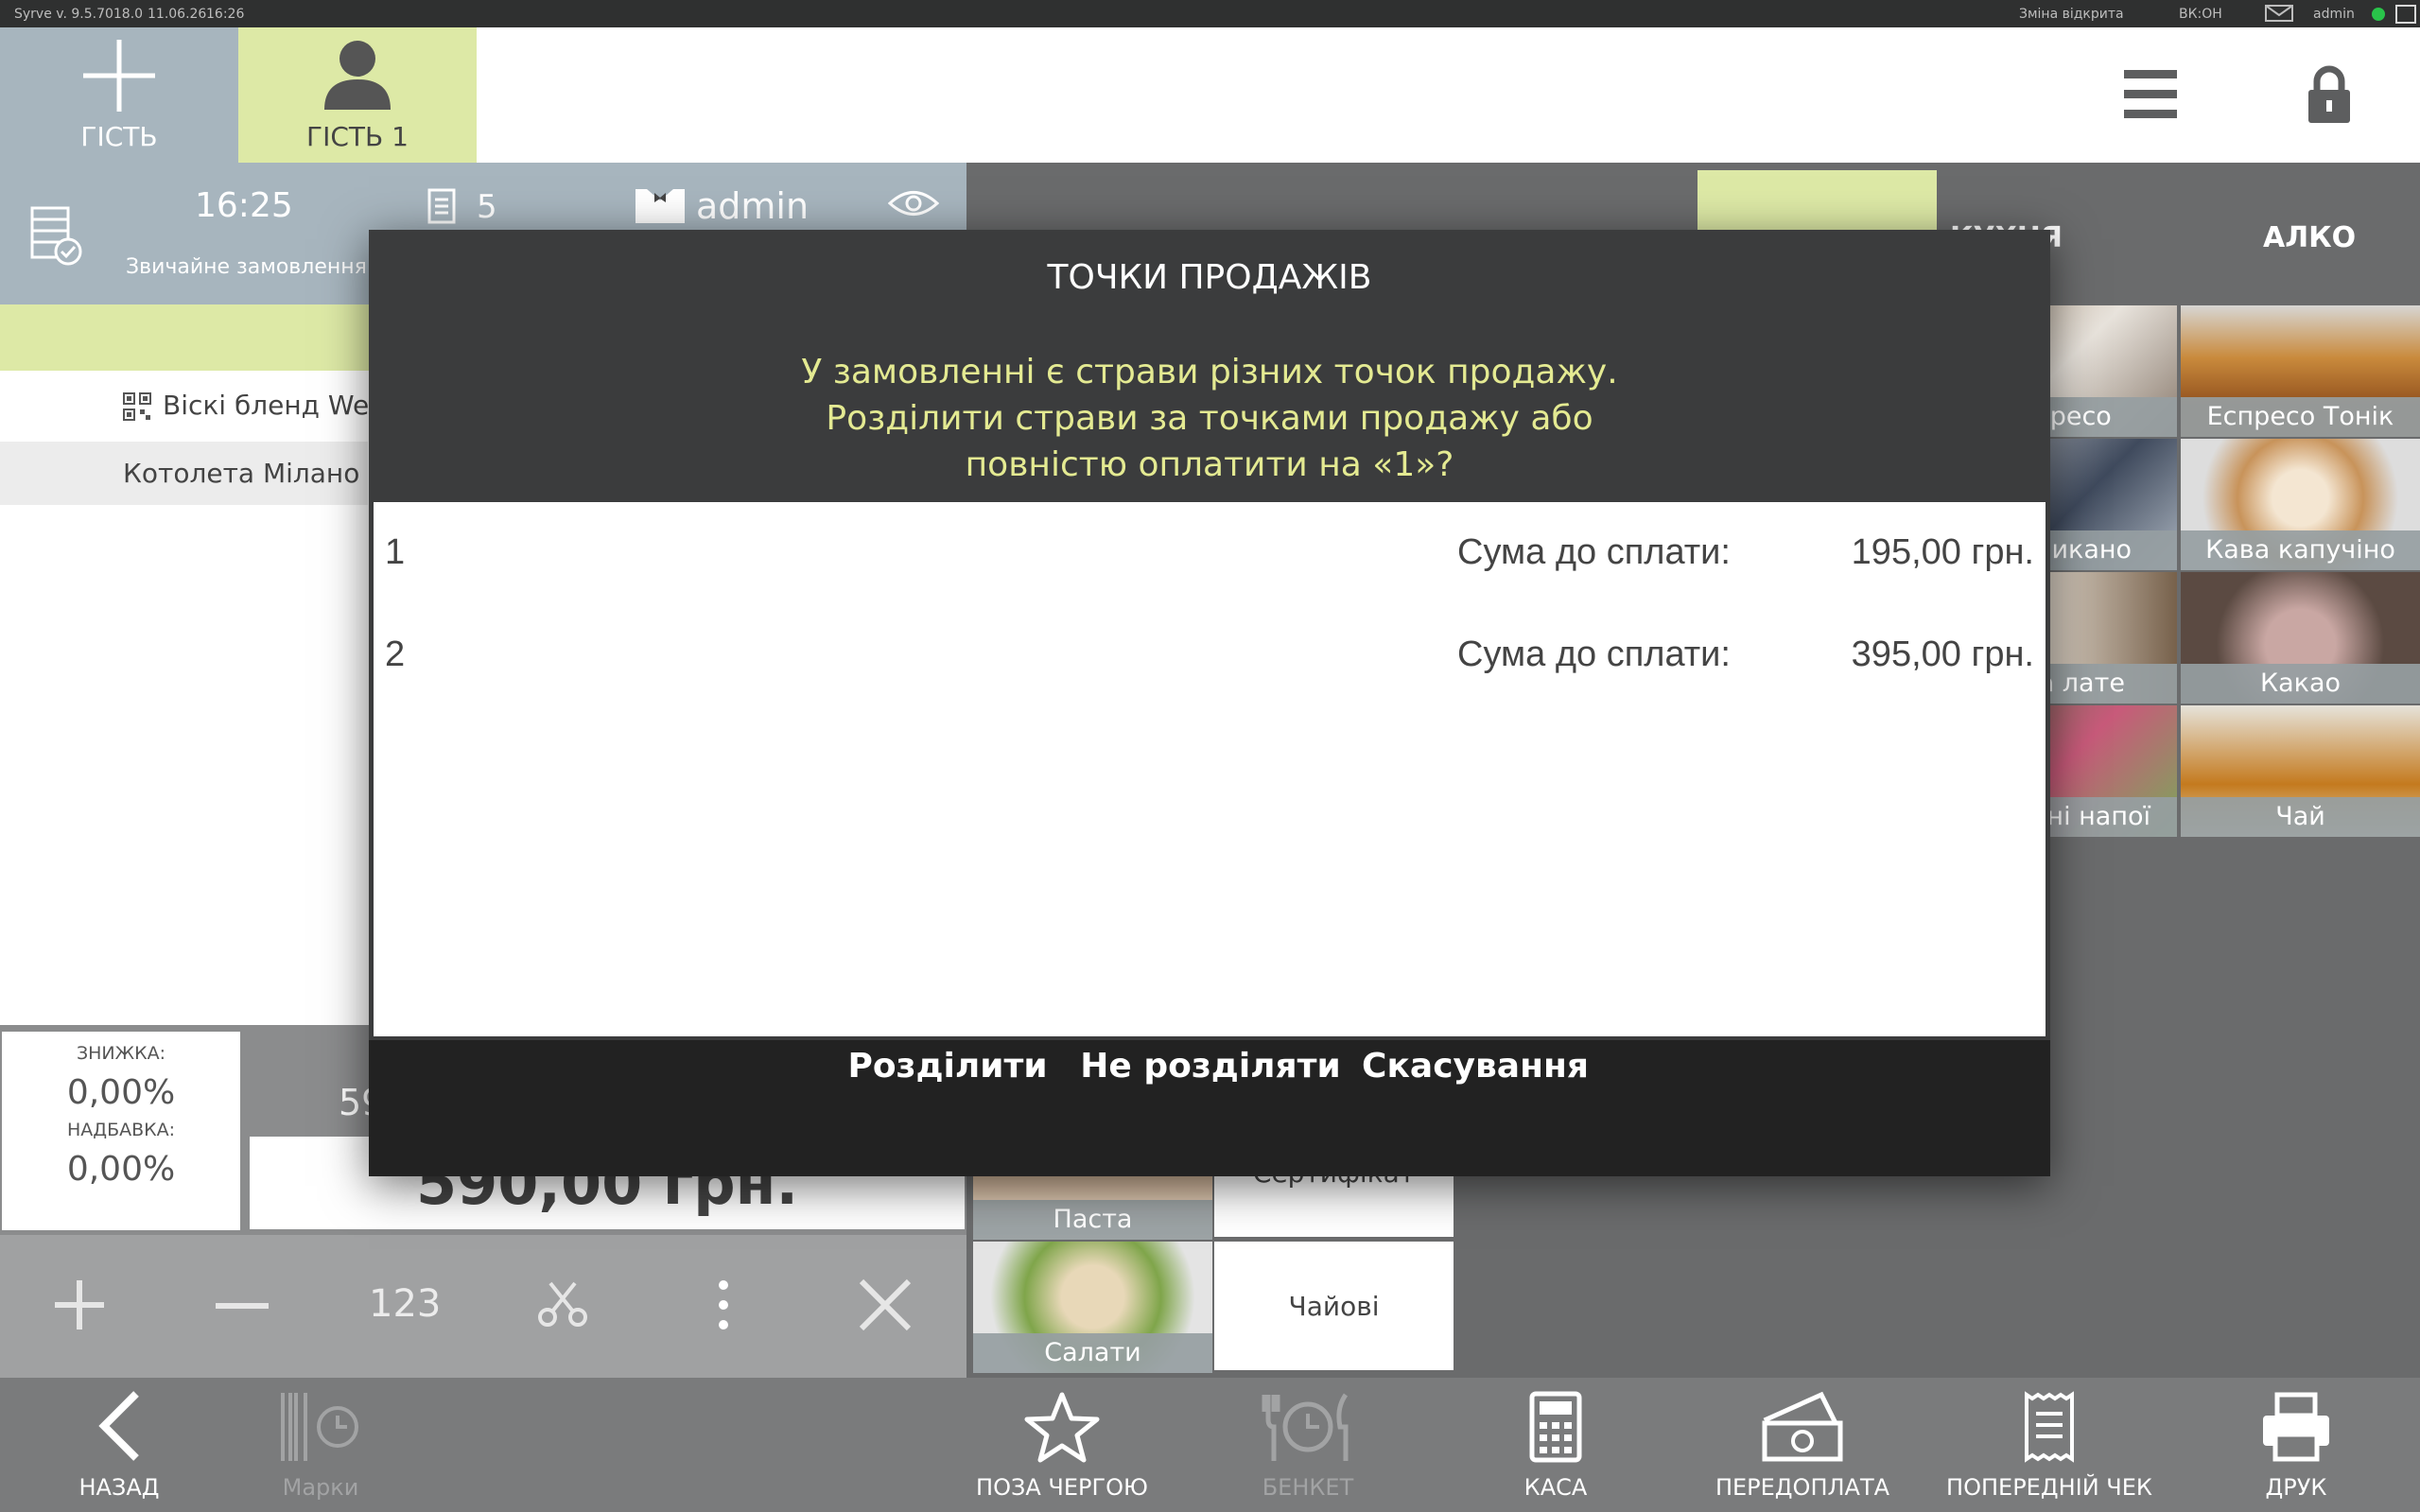  I want to click on menu-tile-name: Чай, so click(2301, 817).